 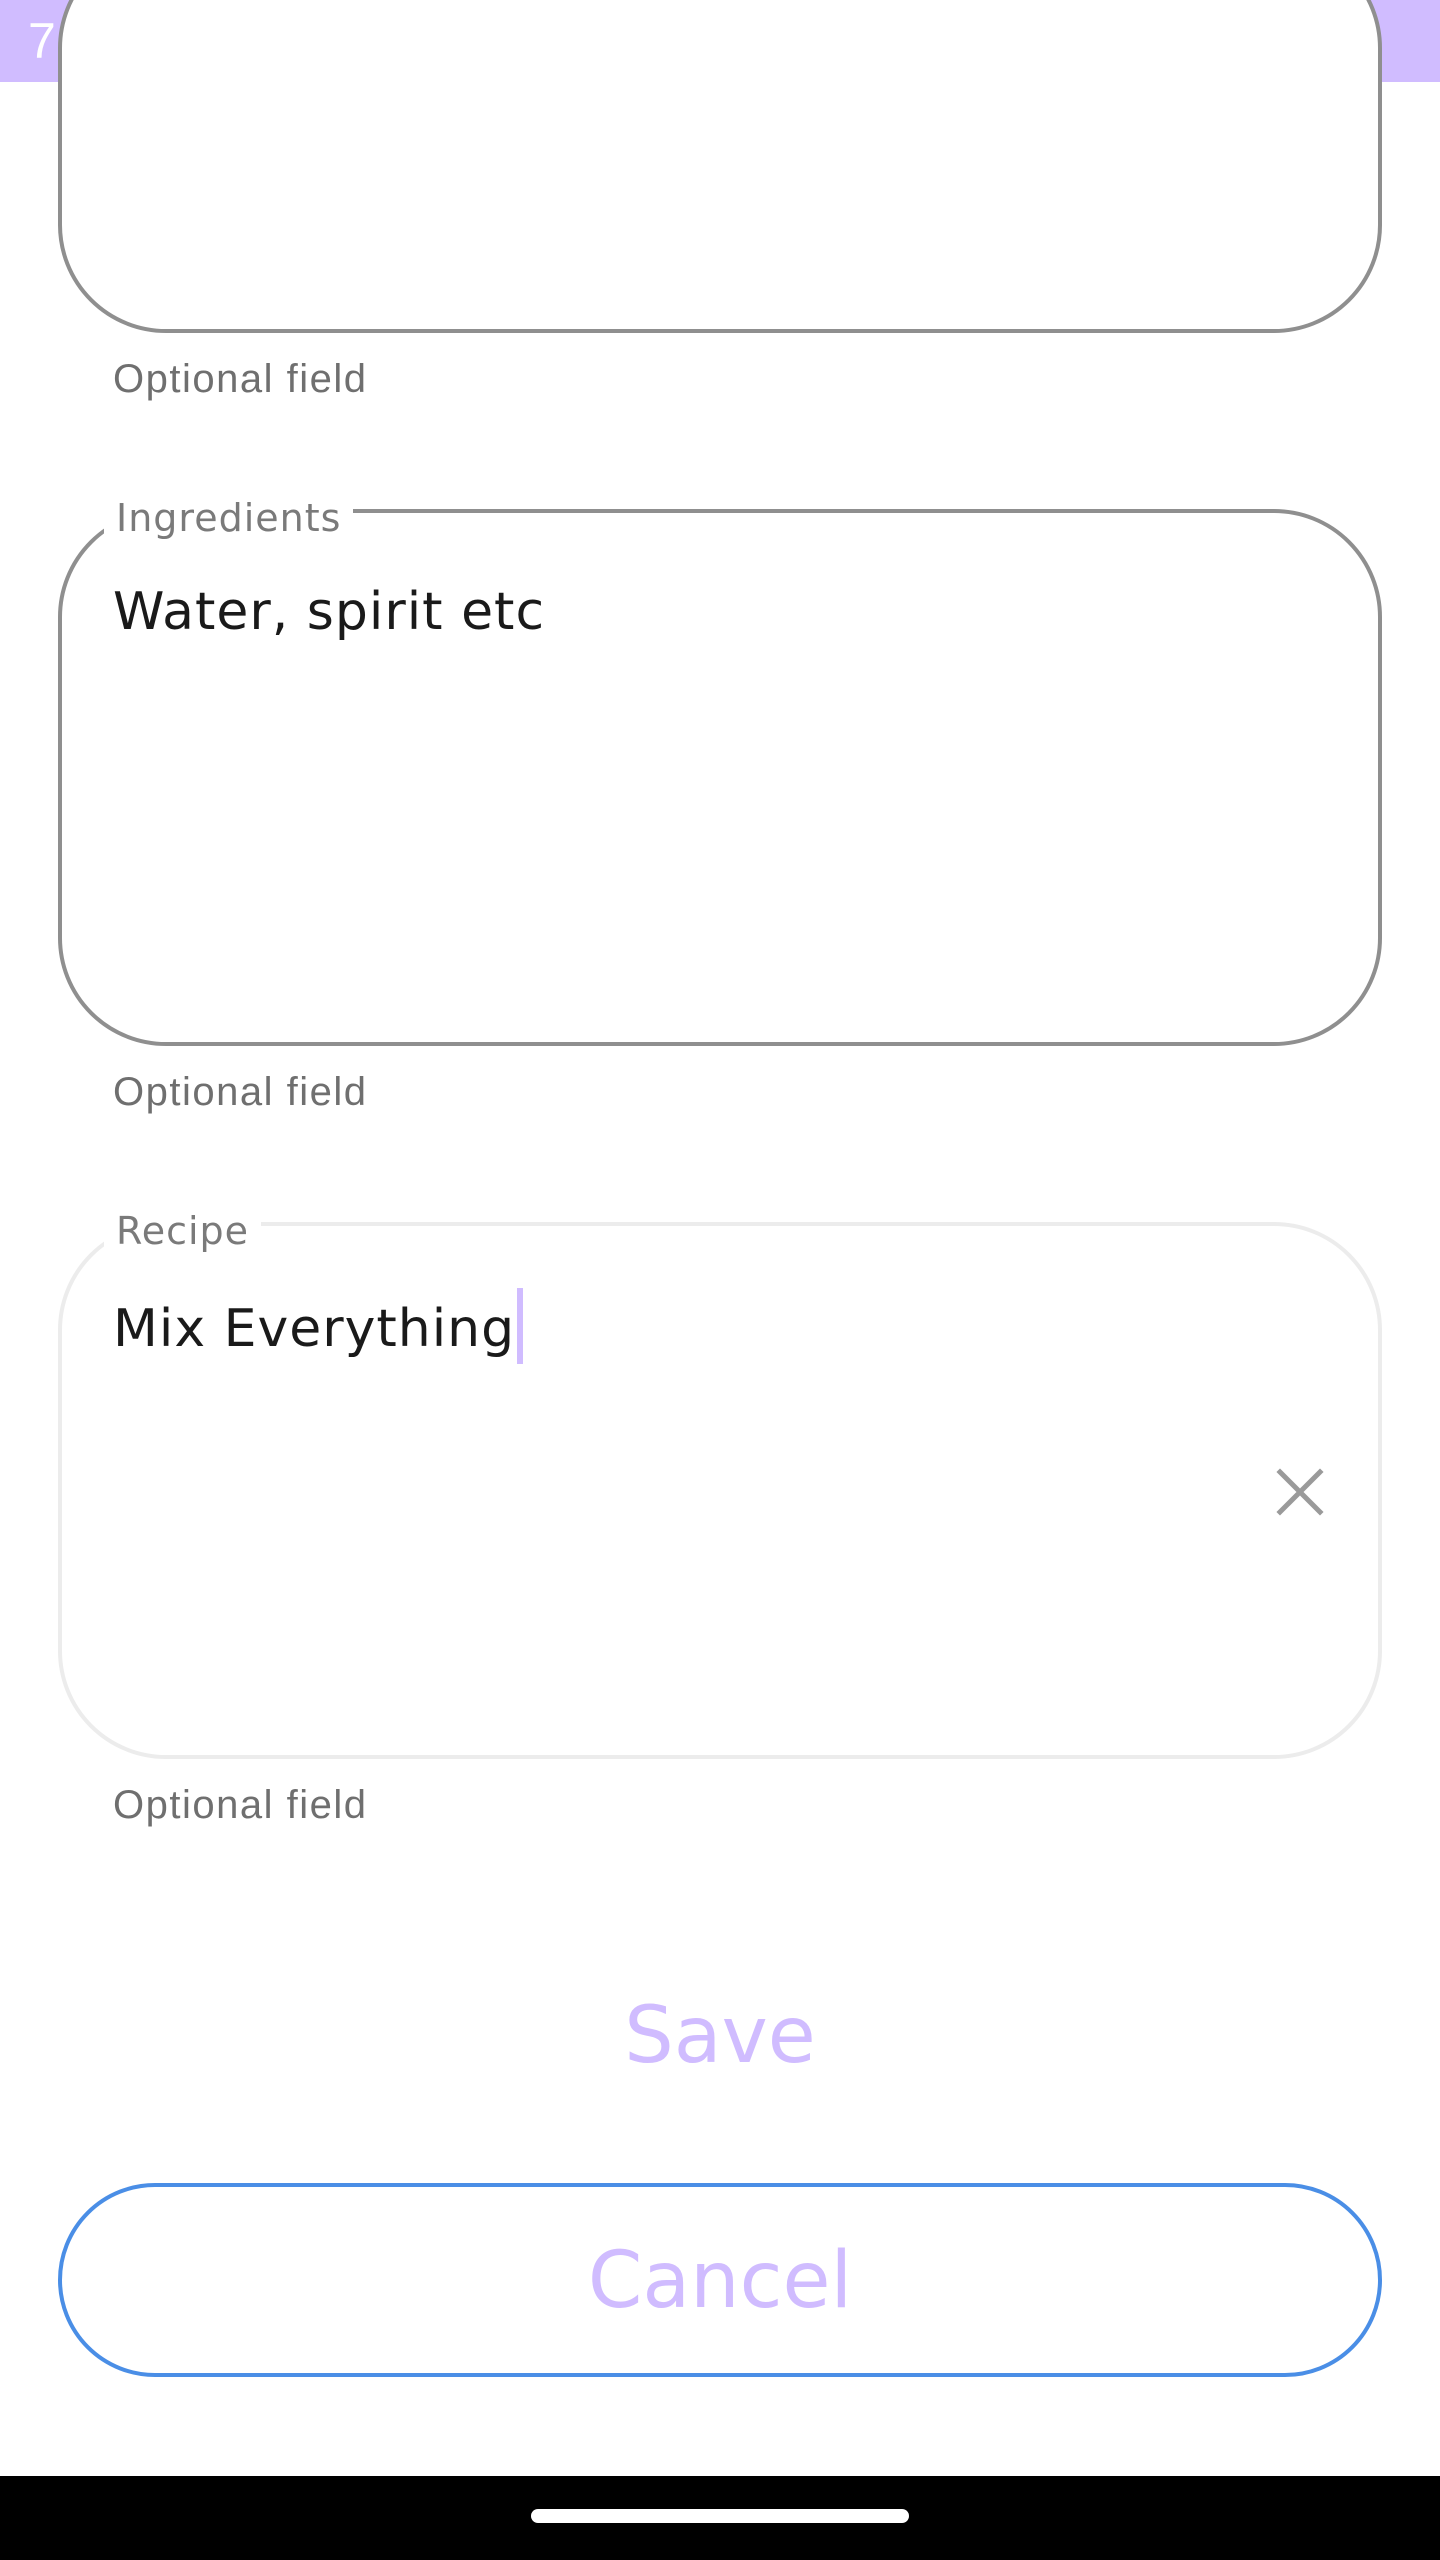 I want to click on home-gesture-handle, so click(x=720, y=2516).